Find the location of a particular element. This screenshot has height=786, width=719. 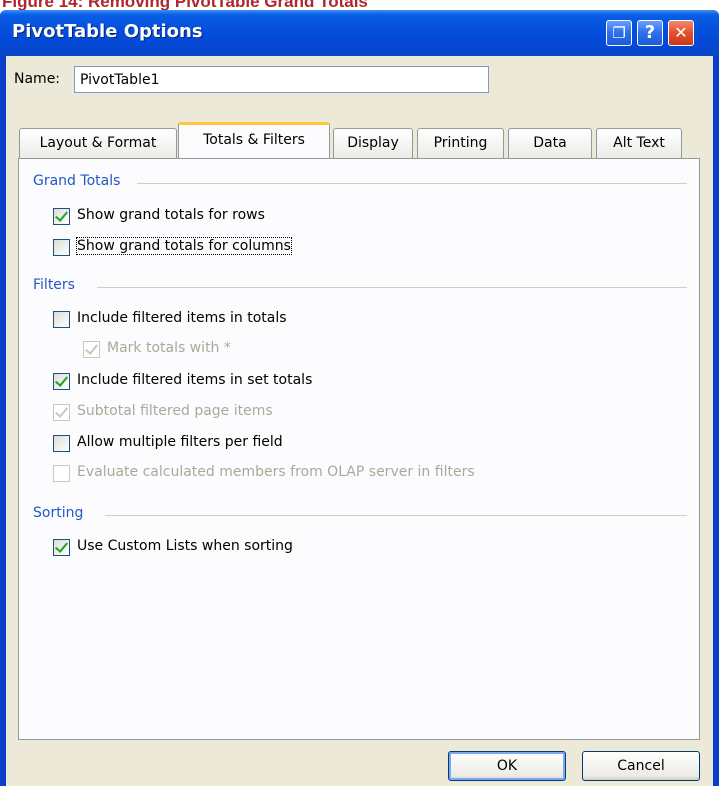

checkbox-grand-totals-rows is located at coordinates (61, 216).